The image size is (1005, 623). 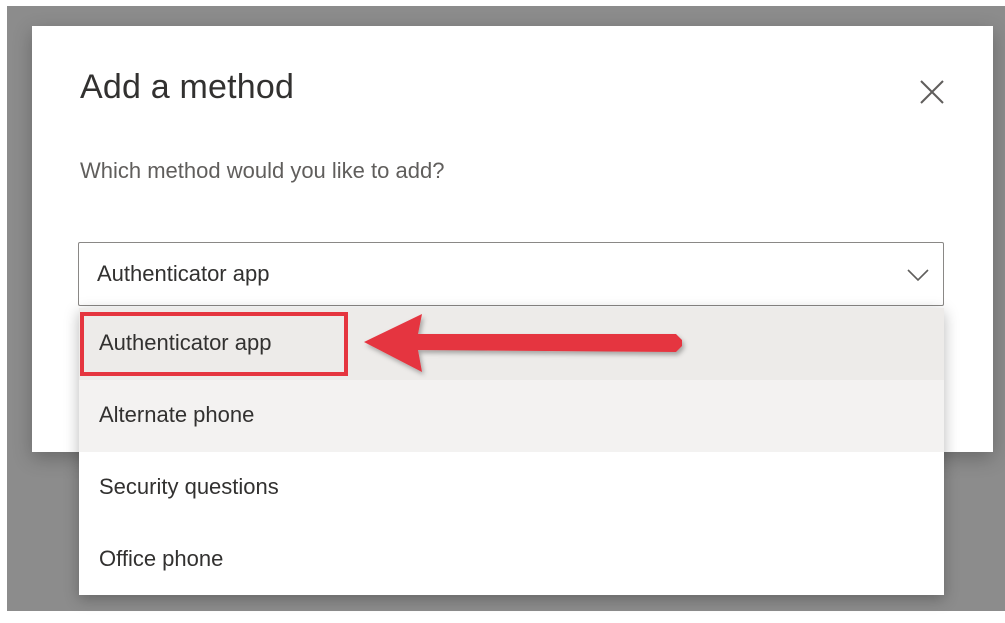 What do you see at coordinates (187, 87) in the screenshot?
I see `dialog-title: Add a method` at bounding box center [187, 87].